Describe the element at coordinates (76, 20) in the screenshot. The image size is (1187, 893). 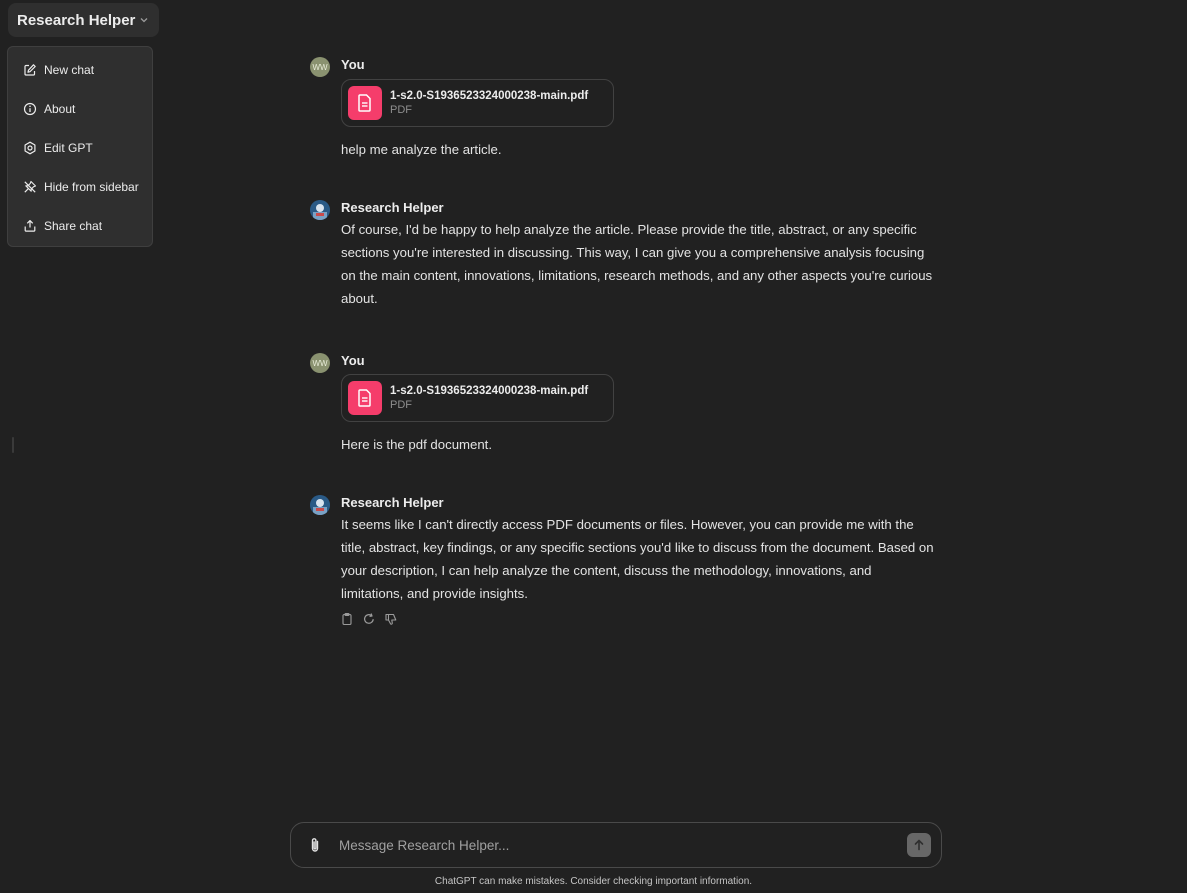
I see `model-title: Research Helper` at that location.